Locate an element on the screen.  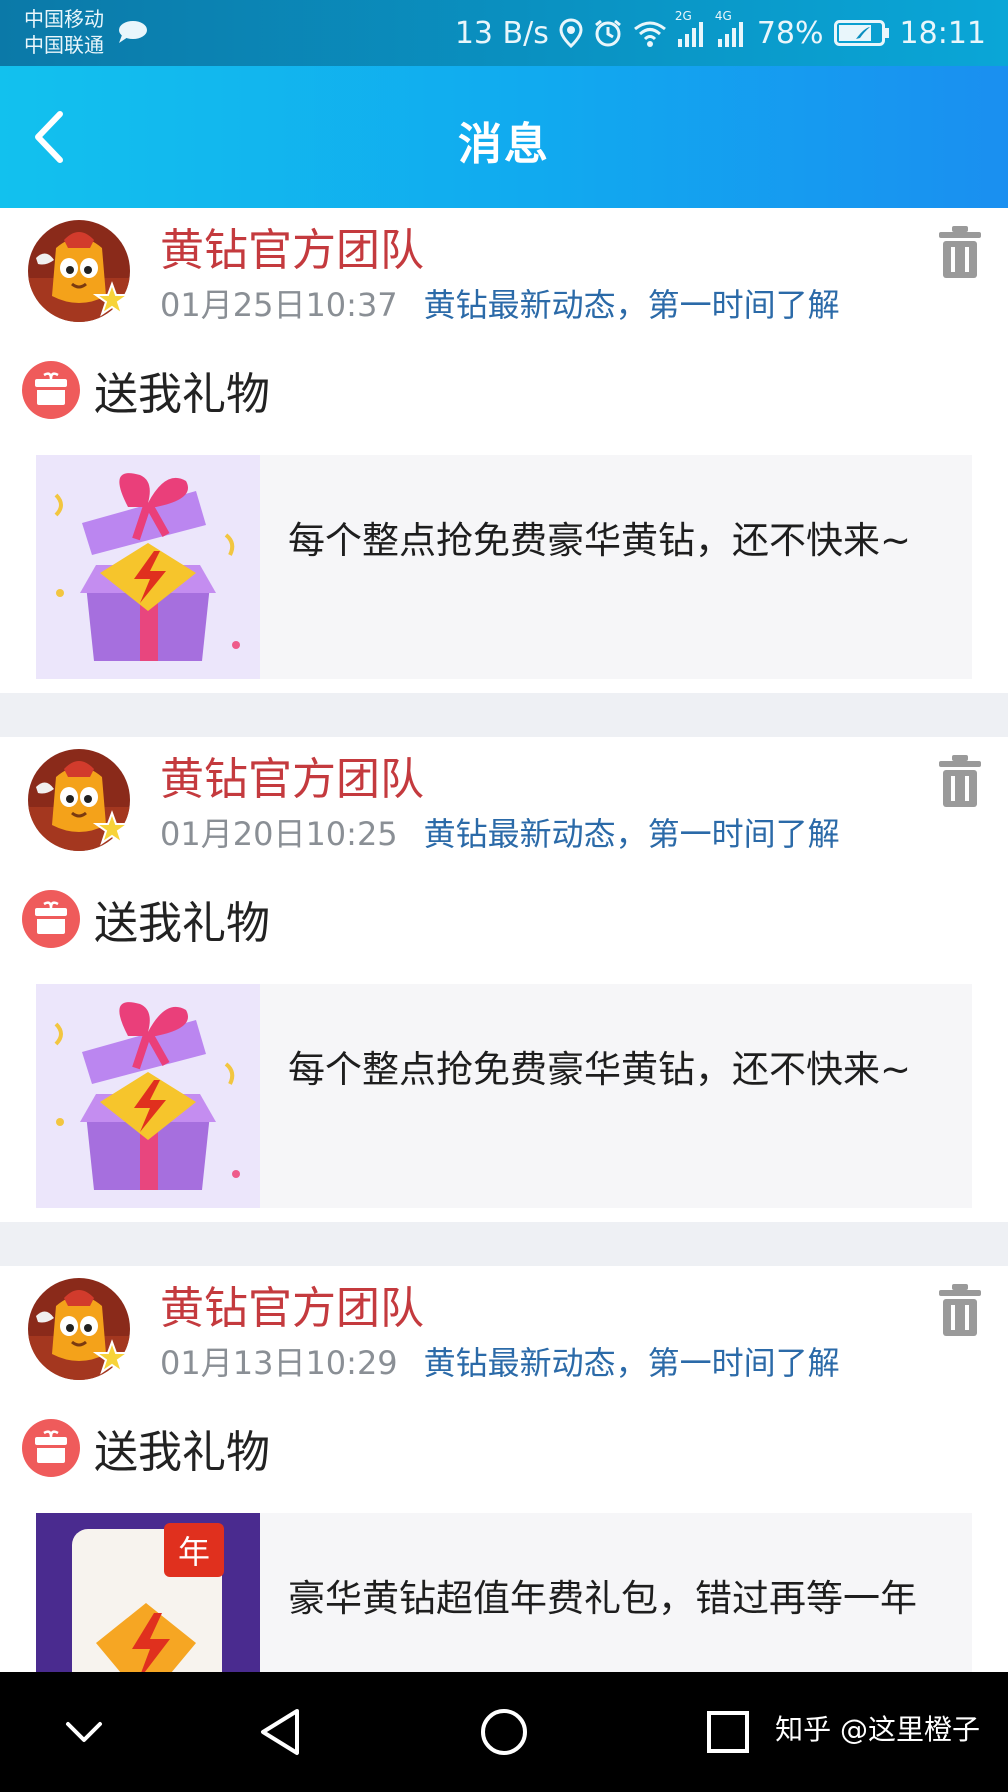
nav-home-button is located at coordinates (504, 1732).